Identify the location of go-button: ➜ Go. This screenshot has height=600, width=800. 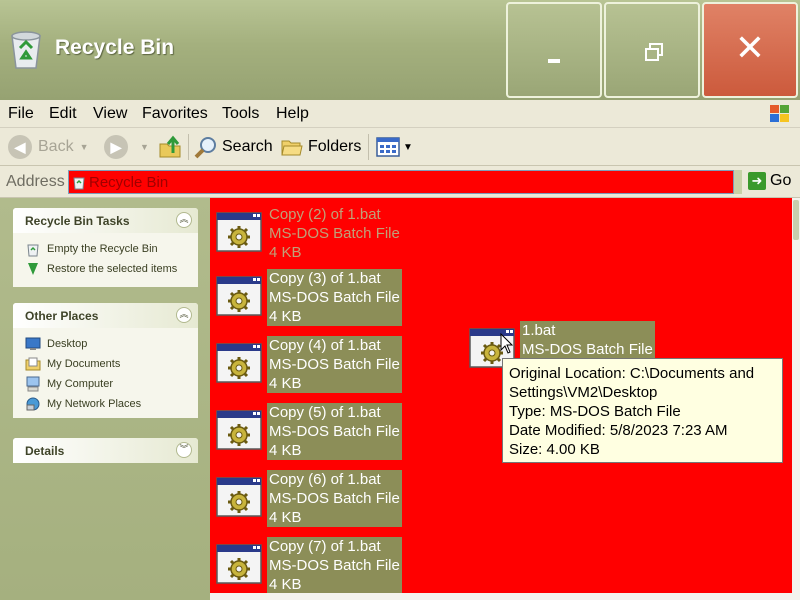
(769, 181).